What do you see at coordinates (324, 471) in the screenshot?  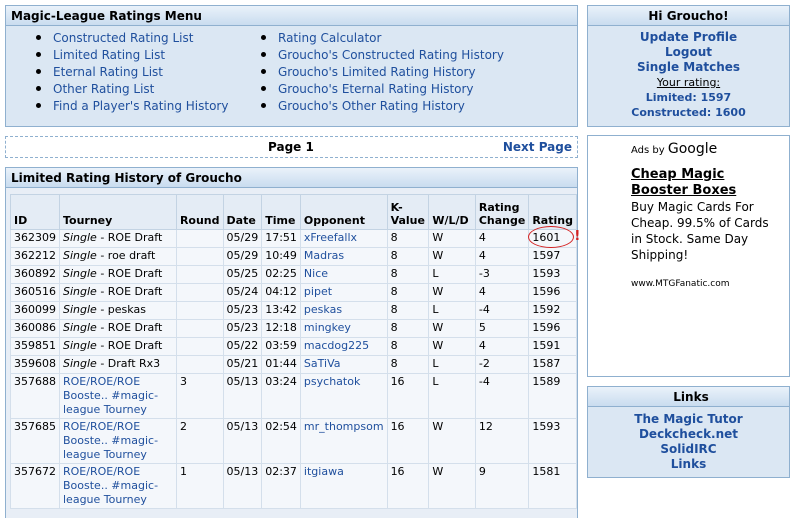 I see `opponent-link: itgiawa` at bounding box center [324, 471].